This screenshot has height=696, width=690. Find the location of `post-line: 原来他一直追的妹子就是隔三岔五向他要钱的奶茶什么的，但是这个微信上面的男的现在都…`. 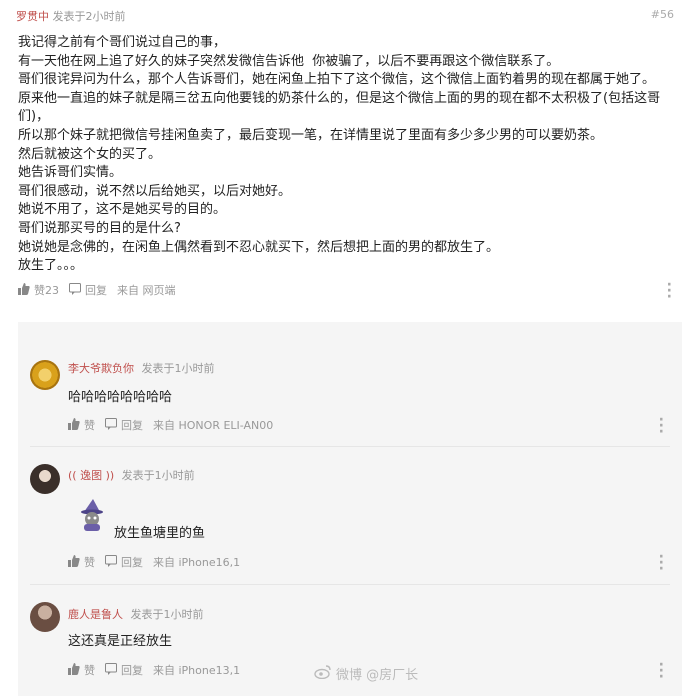

post-line: 原来他一直追的妹子就是隔三岔五向他要钱的奶茶什么的，但是这个微信上面的男的现在都… is located at coordinates (339, 98).